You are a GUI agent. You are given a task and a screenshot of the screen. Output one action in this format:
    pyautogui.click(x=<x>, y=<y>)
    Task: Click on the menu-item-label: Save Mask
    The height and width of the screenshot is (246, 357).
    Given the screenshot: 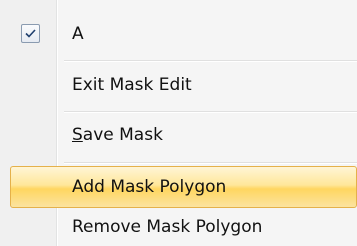 What is the action you would take?
    pyautogui.click(x=117, y=135)
    